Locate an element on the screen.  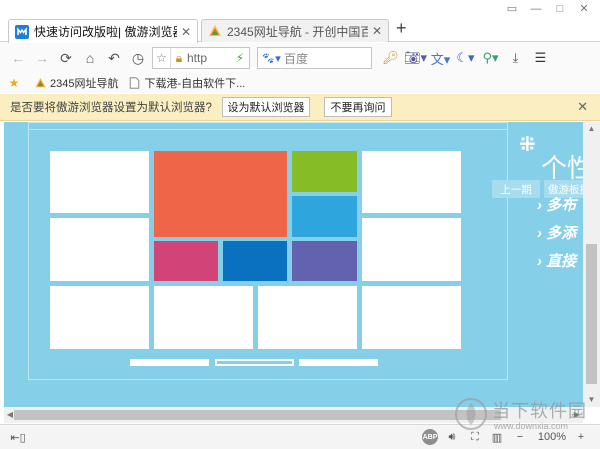
camera-icon: 📷︎▾ is located at coordinates (415, 58).